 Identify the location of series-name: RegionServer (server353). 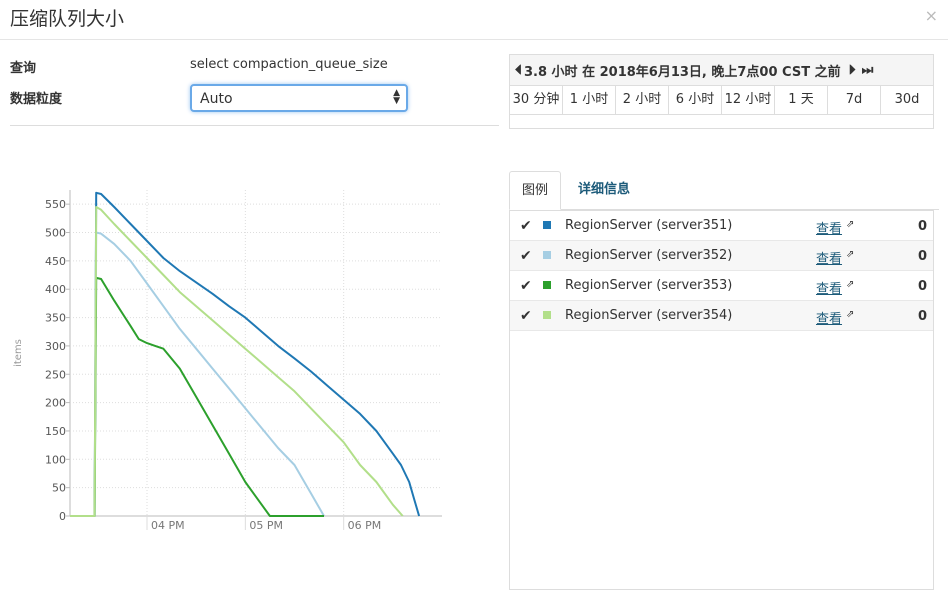
(649, 285).